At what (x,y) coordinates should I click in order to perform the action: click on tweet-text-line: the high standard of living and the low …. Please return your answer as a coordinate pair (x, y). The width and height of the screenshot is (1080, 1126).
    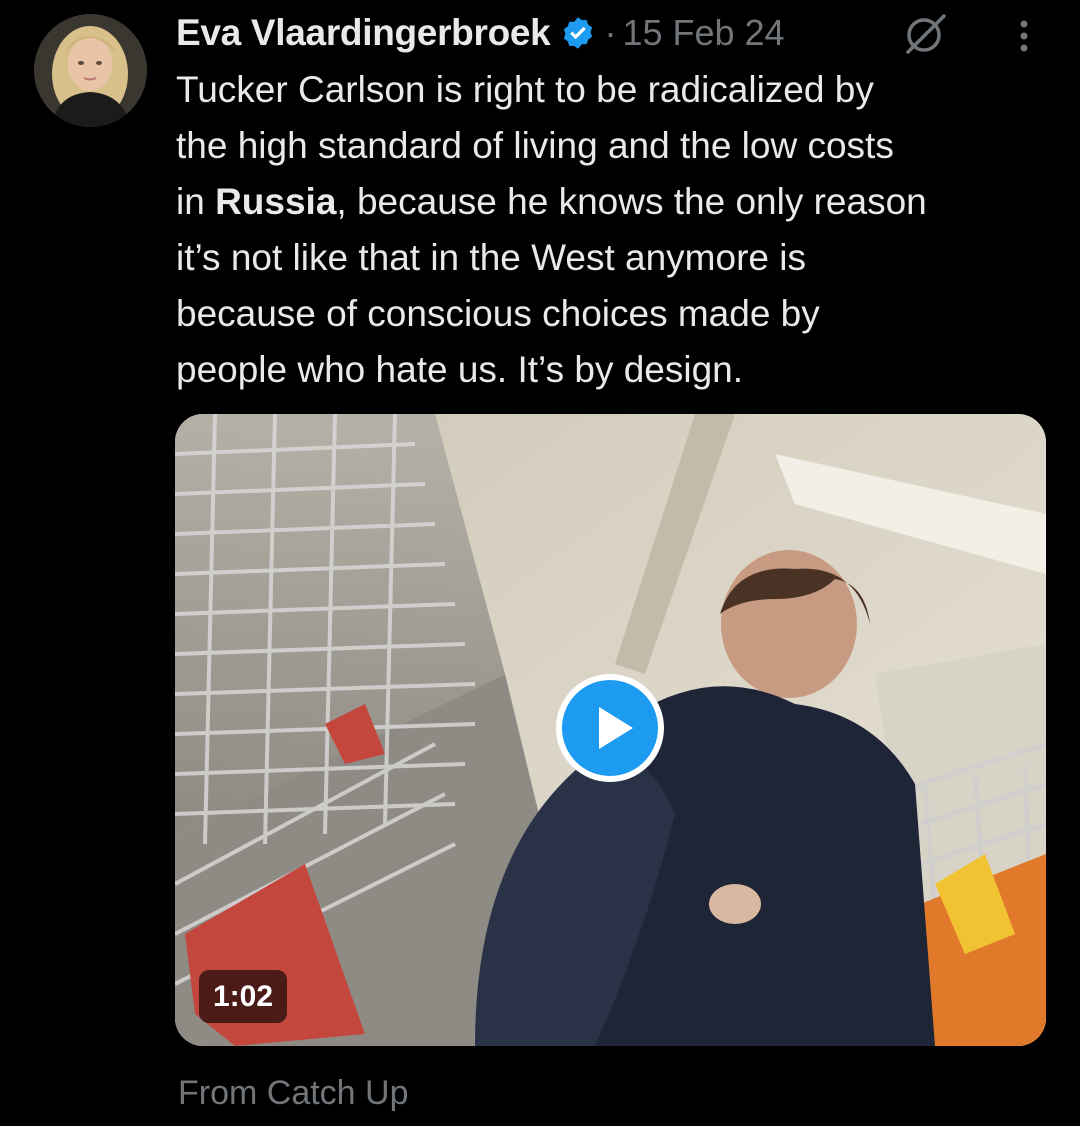
    Looking at the image, I should click on (535, 145).